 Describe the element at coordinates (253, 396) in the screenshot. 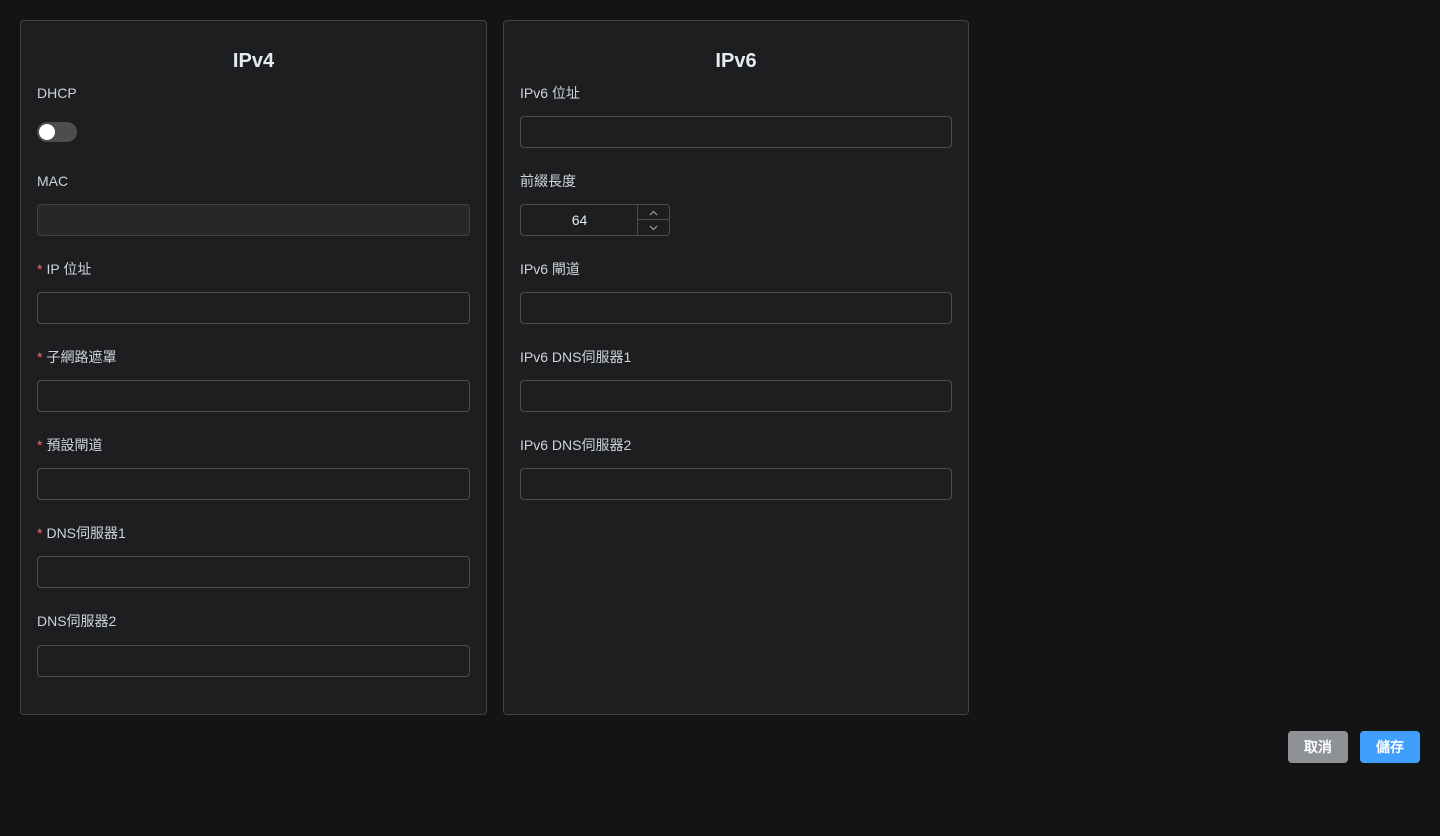

I see `subnet-mask-input` at that location.